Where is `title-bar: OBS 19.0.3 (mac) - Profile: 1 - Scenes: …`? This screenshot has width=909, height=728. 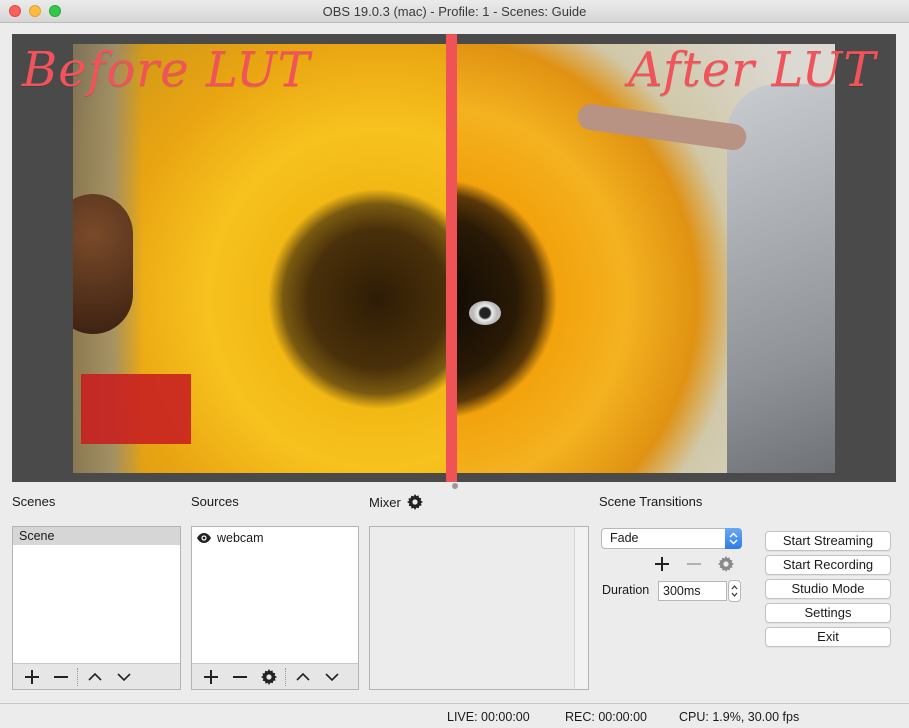
title-bar: OBS 19.0.3 (mac) - Profile: 1 - Scenes: … is located at coordinates (454, 11).